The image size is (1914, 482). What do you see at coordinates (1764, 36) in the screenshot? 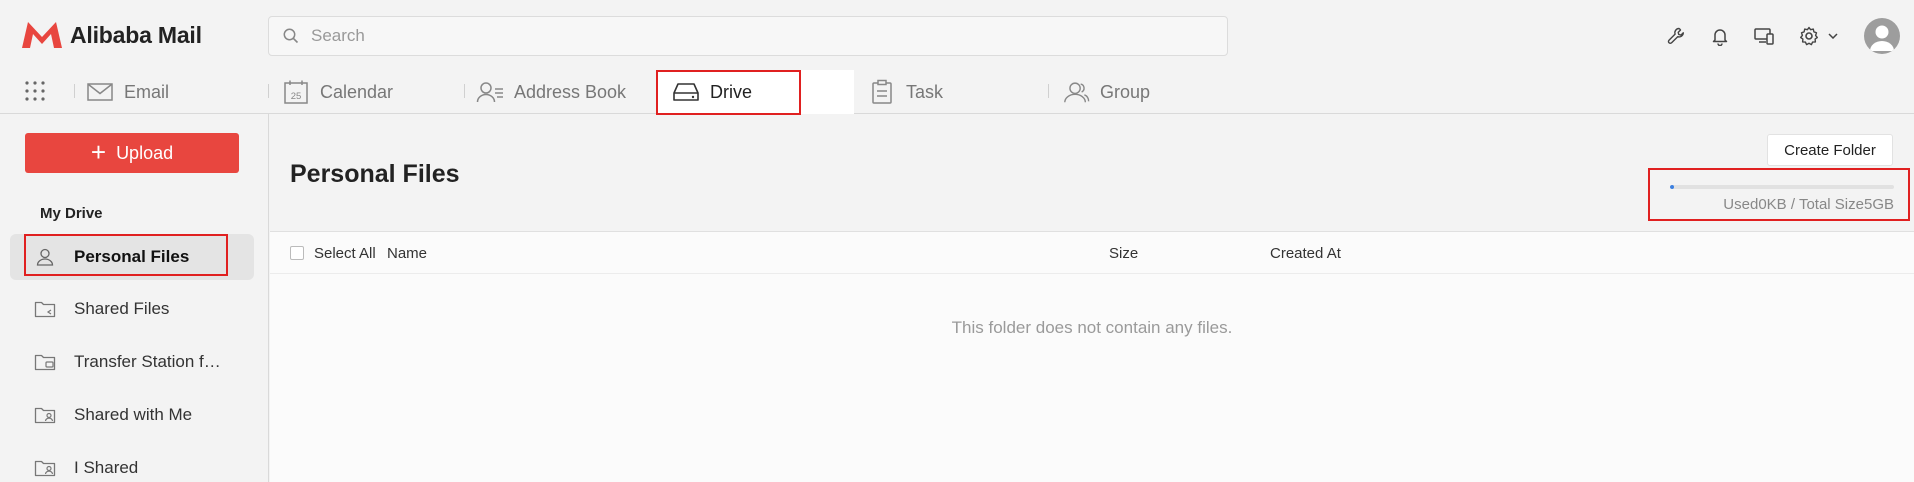
I see `devices-icon` at bounding box center [1764, 36].